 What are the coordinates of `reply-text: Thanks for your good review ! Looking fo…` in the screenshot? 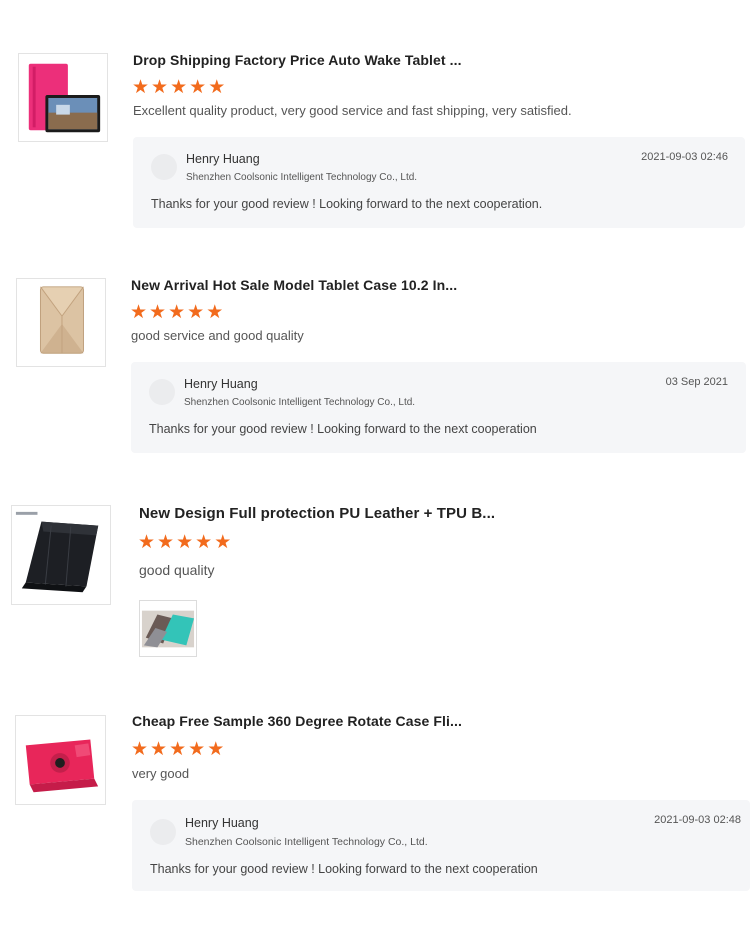 It's located at (344, 869).